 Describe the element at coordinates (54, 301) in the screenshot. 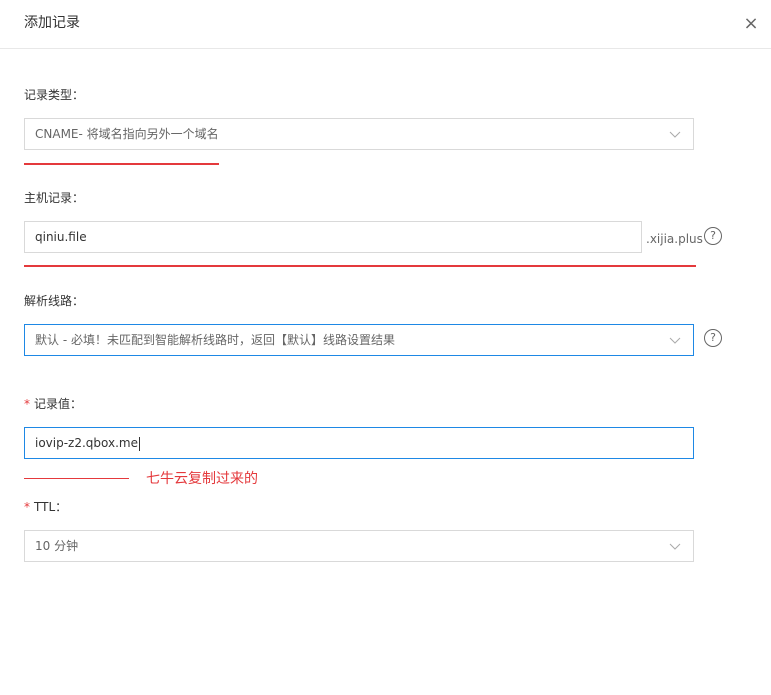

I see `resolution-line-label: 解析线路：` at that location.